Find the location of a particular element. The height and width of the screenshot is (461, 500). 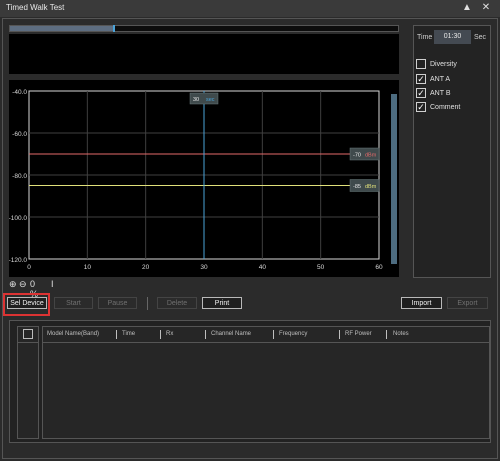

close-icon: ✕ is located at coordinates (486, 8).